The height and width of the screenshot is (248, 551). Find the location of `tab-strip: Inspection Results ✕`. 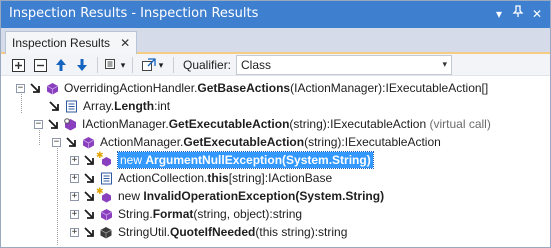

tab-strip: Inspection Results ✕ is located at coordinates (275, 41).